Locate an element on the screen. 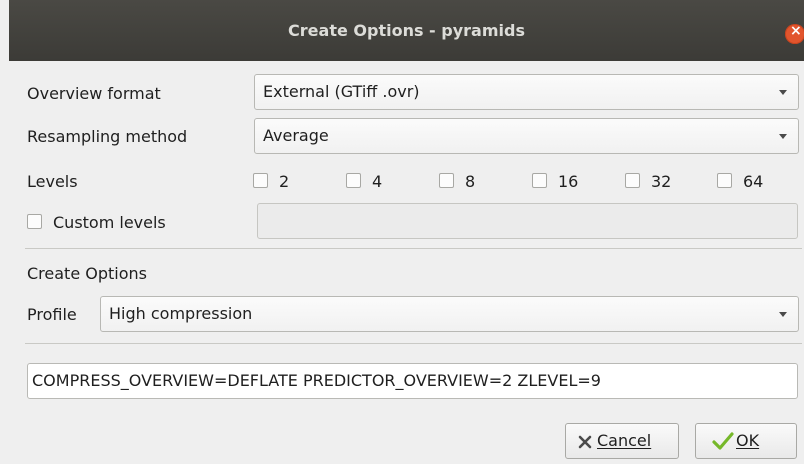 The height and width of the screenshot is (464, 804). level-32-checkbox is located at coordinates (632, 180).